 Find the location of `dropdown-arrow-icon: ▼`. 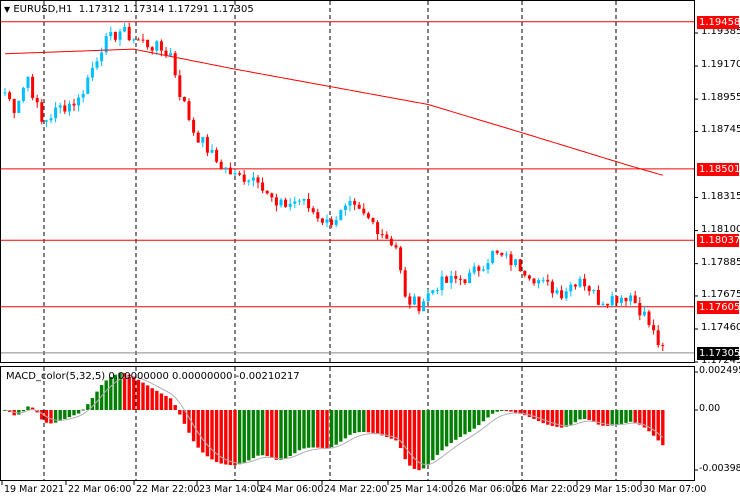

dropdown-arrow-icon: ▼ is located at coordinates (7, 9).